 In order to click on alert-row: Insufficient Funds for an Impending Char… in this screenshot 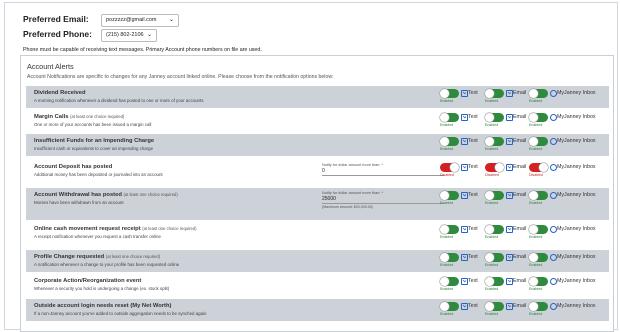, I will do `click(317, 145)`.